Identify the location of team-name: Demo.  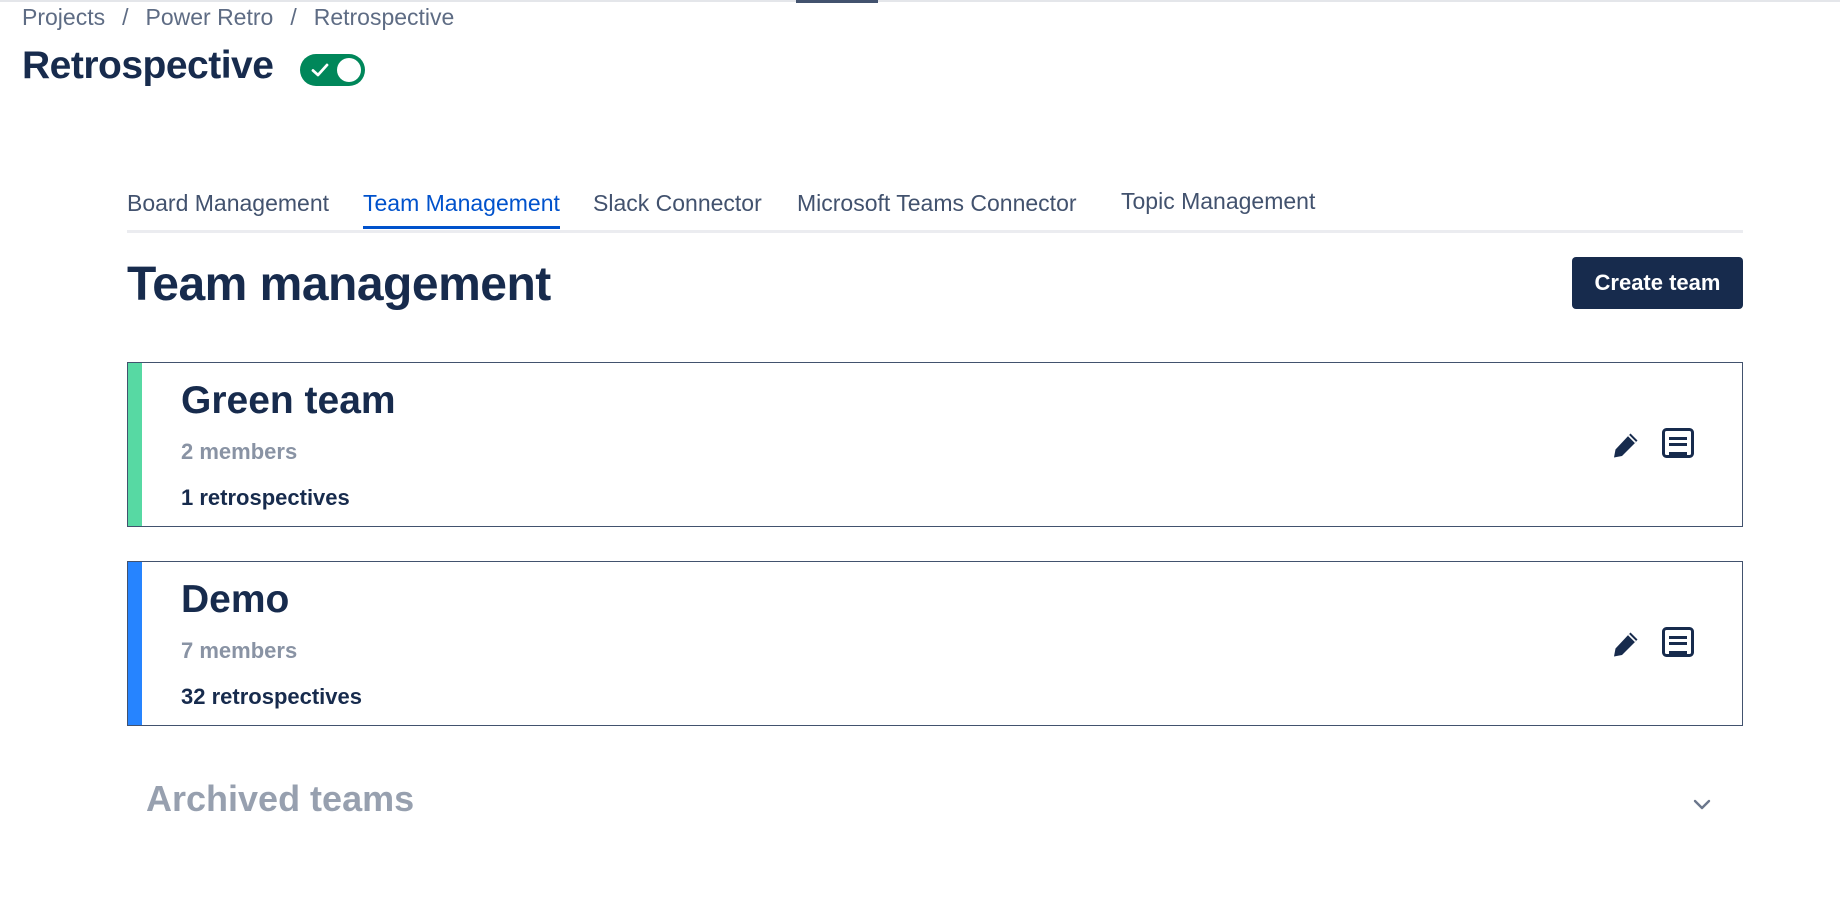
(235, 599).